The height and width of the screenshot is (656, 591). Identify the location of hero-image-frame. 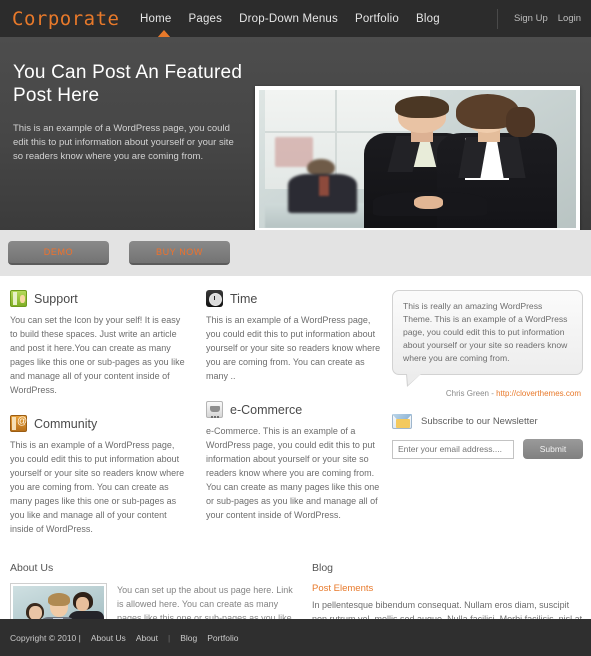
(417, 158).